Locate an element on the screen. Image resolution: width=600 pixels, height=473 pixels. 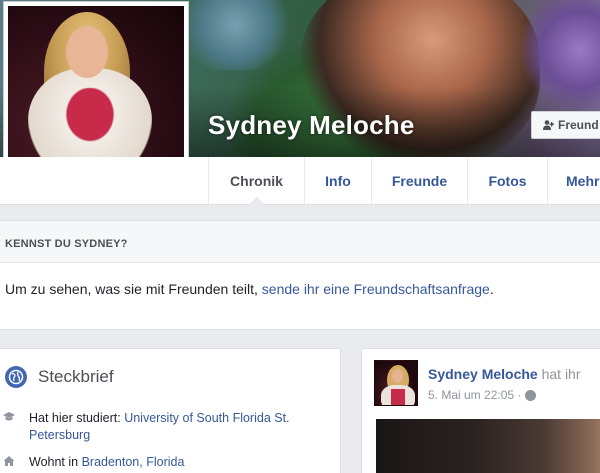
tab-label: Info is located at coordinates (338, 180).